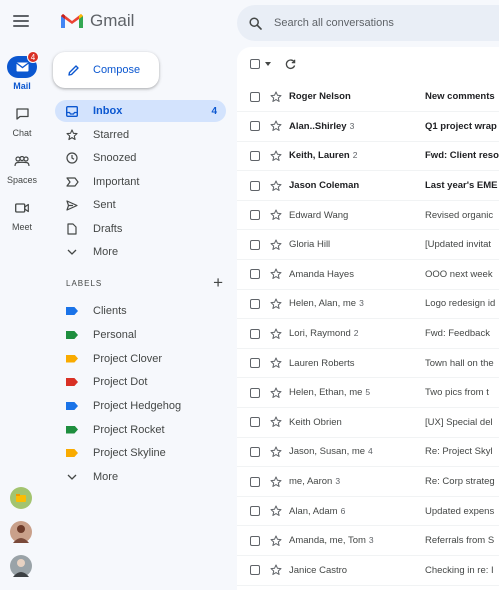  I want to click on nav-drafts: Drafts, so click(140, 229).